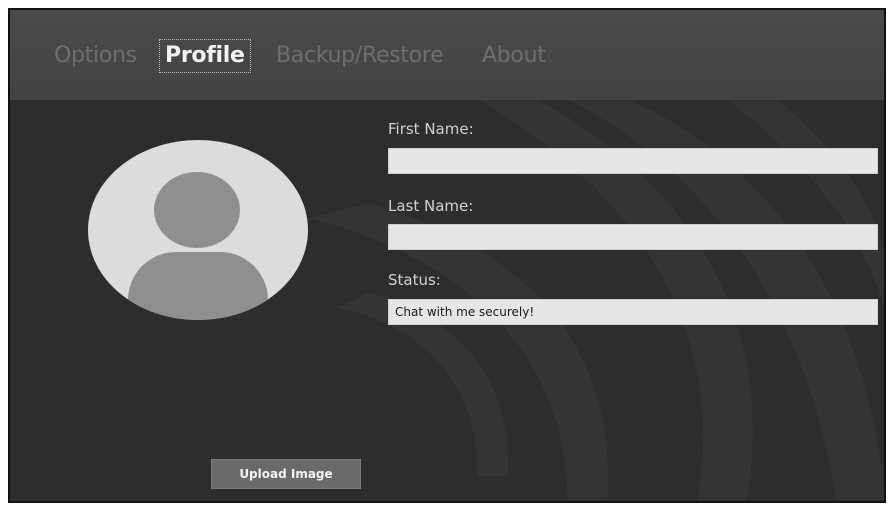 The height and width of the screenshot is (507, 891). What do you see at coordinates (95, 56) in the screenshot?
I see `tab-options: Options` at bounding box center [95, 56].